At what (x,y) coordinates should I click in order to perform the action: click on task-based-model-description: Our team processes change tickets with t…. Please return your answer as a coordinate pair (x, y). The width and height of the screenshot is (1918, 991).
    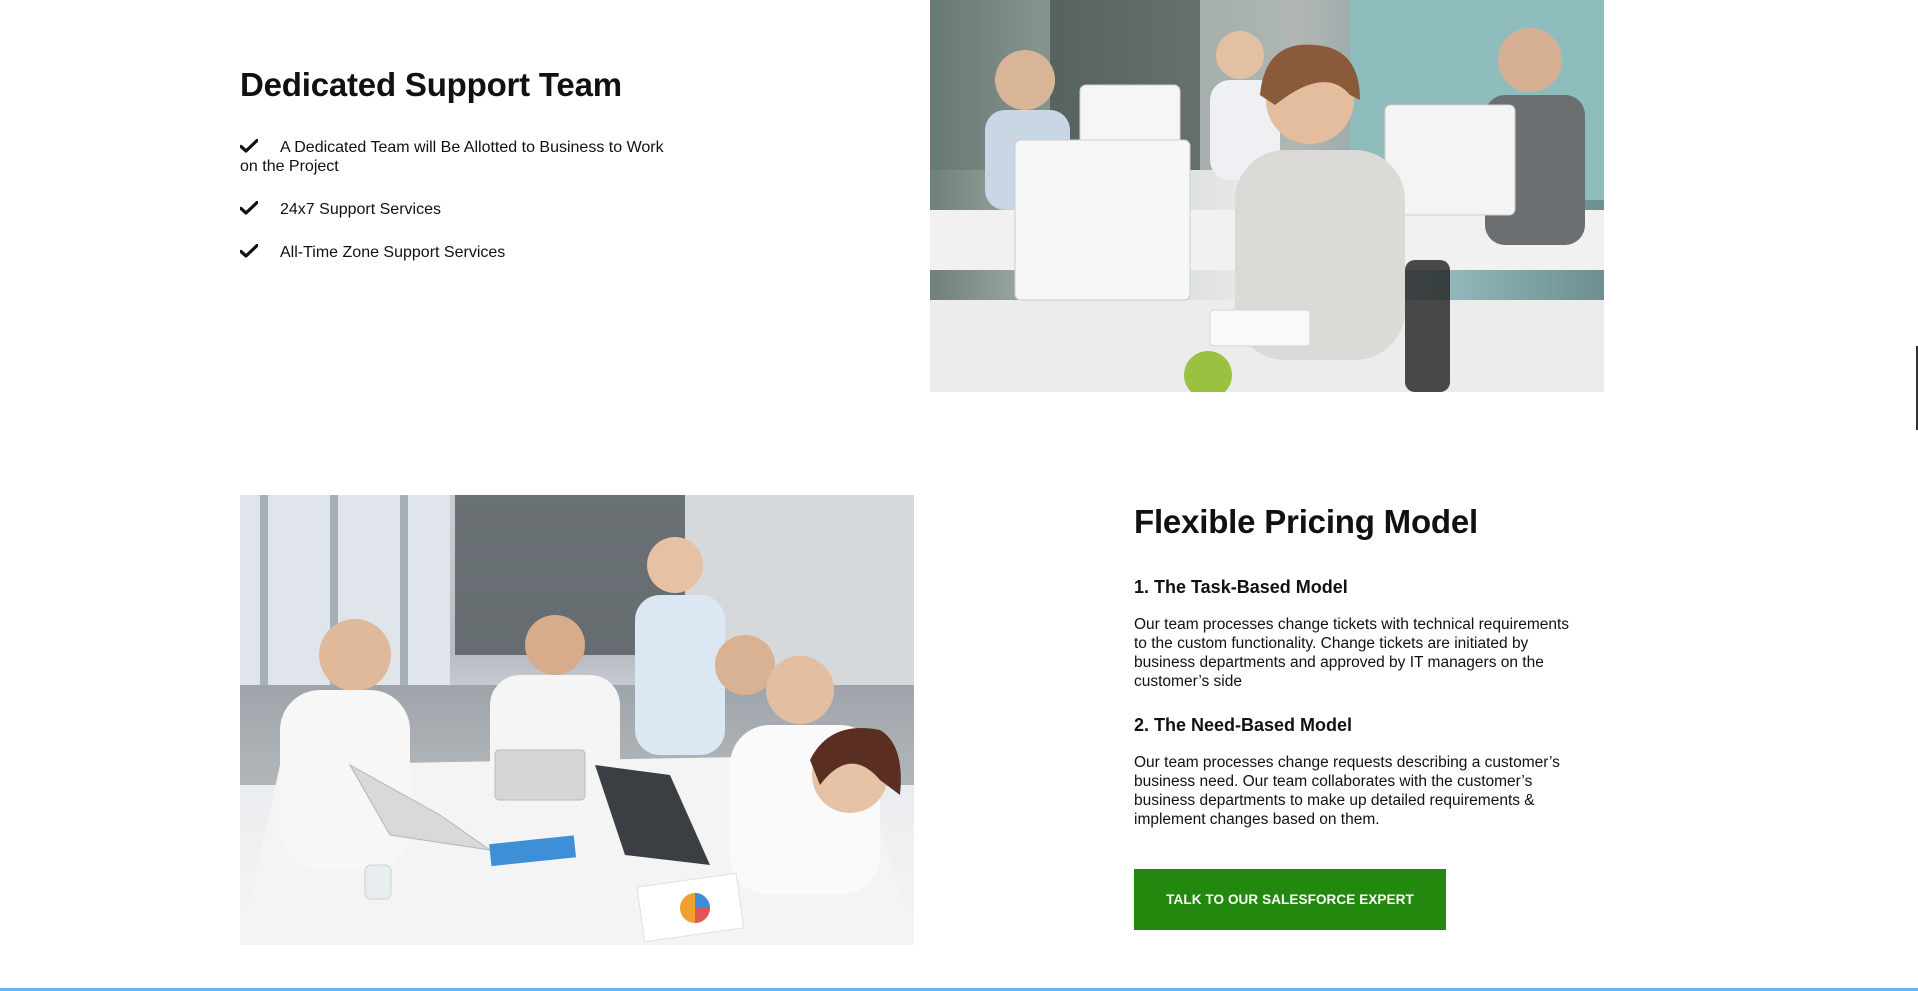
    Looking at the image, I should click on (1352, 653).